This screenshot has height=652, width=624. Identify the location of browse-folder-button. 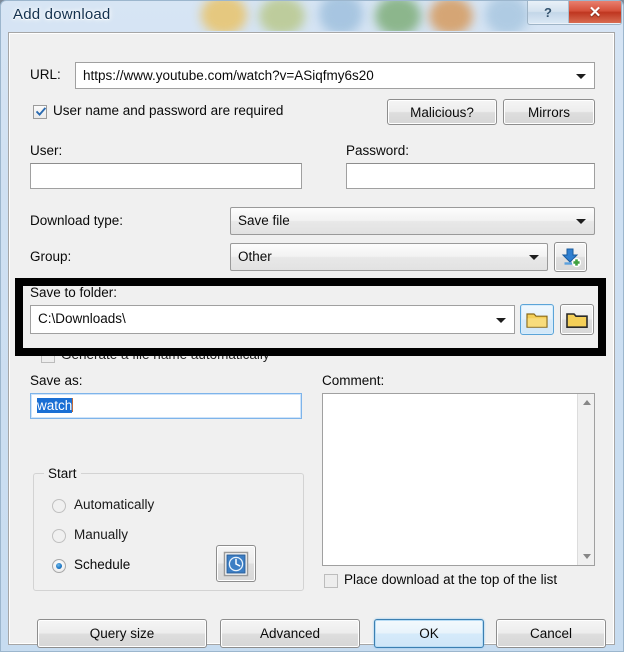
(537, 319).